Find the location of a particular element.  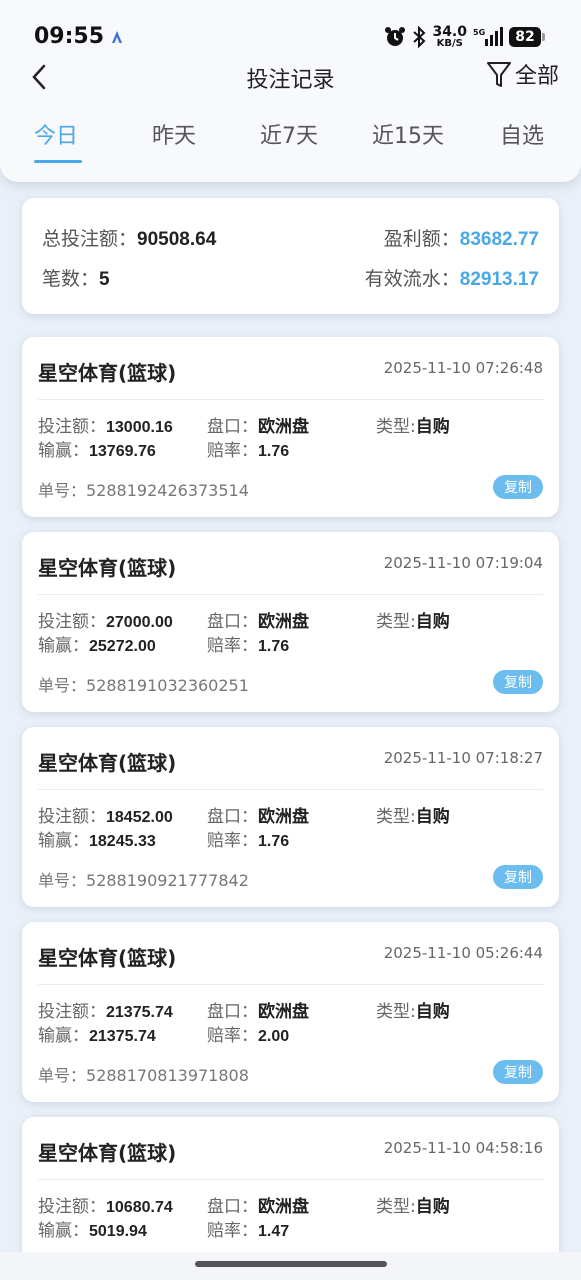

bluetooth-icon is located at coordinates (419, 37).